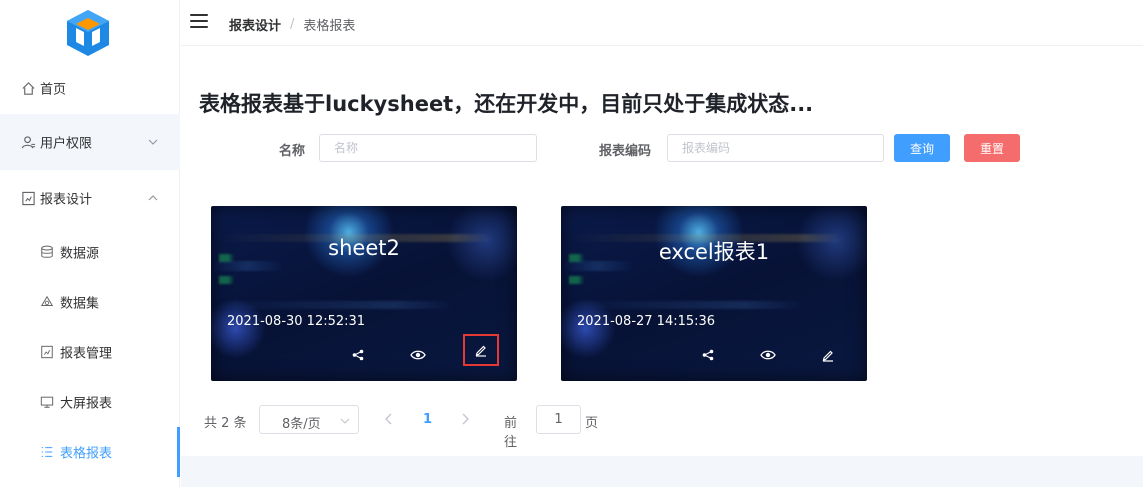 This screenshot has height=487, width=1143. I want to click on pagination-total: 共 2 条, so click(225, 423).